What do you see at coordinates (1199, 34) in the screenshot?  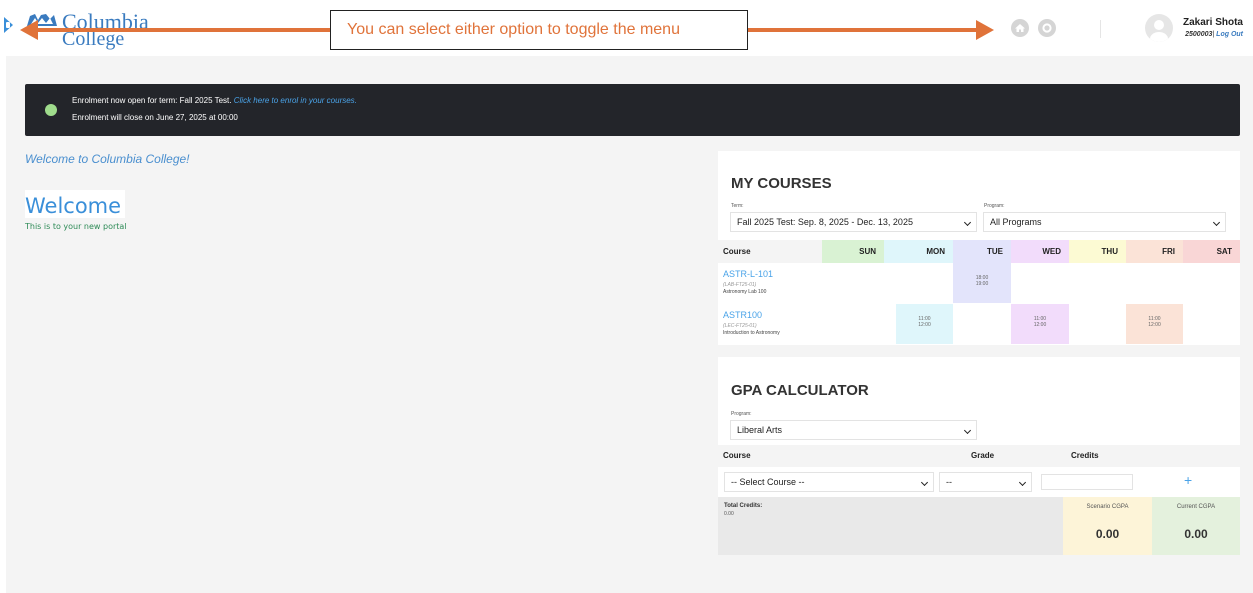 I see `user-id: 2500003` at bounding box center [1199, 34].